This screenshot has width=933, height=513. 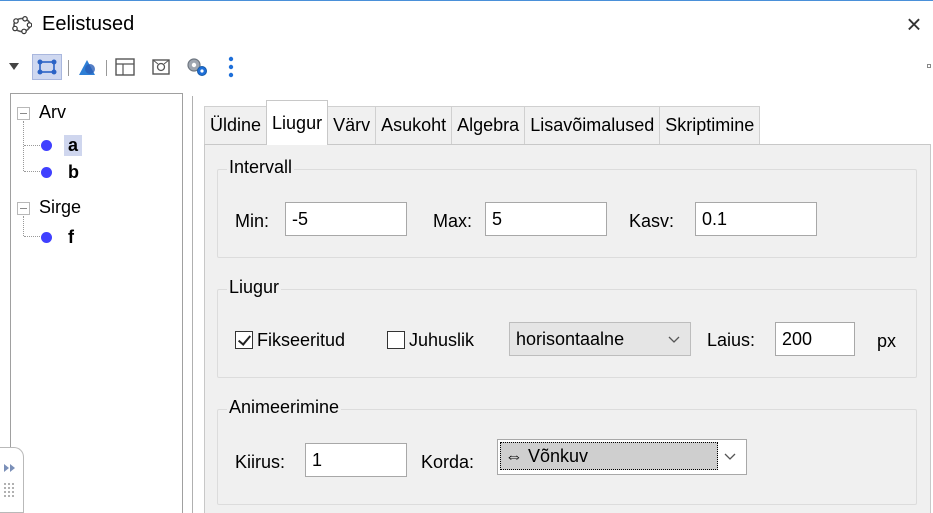 What do you see at coordinates (192, 304) in the screenshot?
I see `panel-splitter` at bounding box center [192, 304].